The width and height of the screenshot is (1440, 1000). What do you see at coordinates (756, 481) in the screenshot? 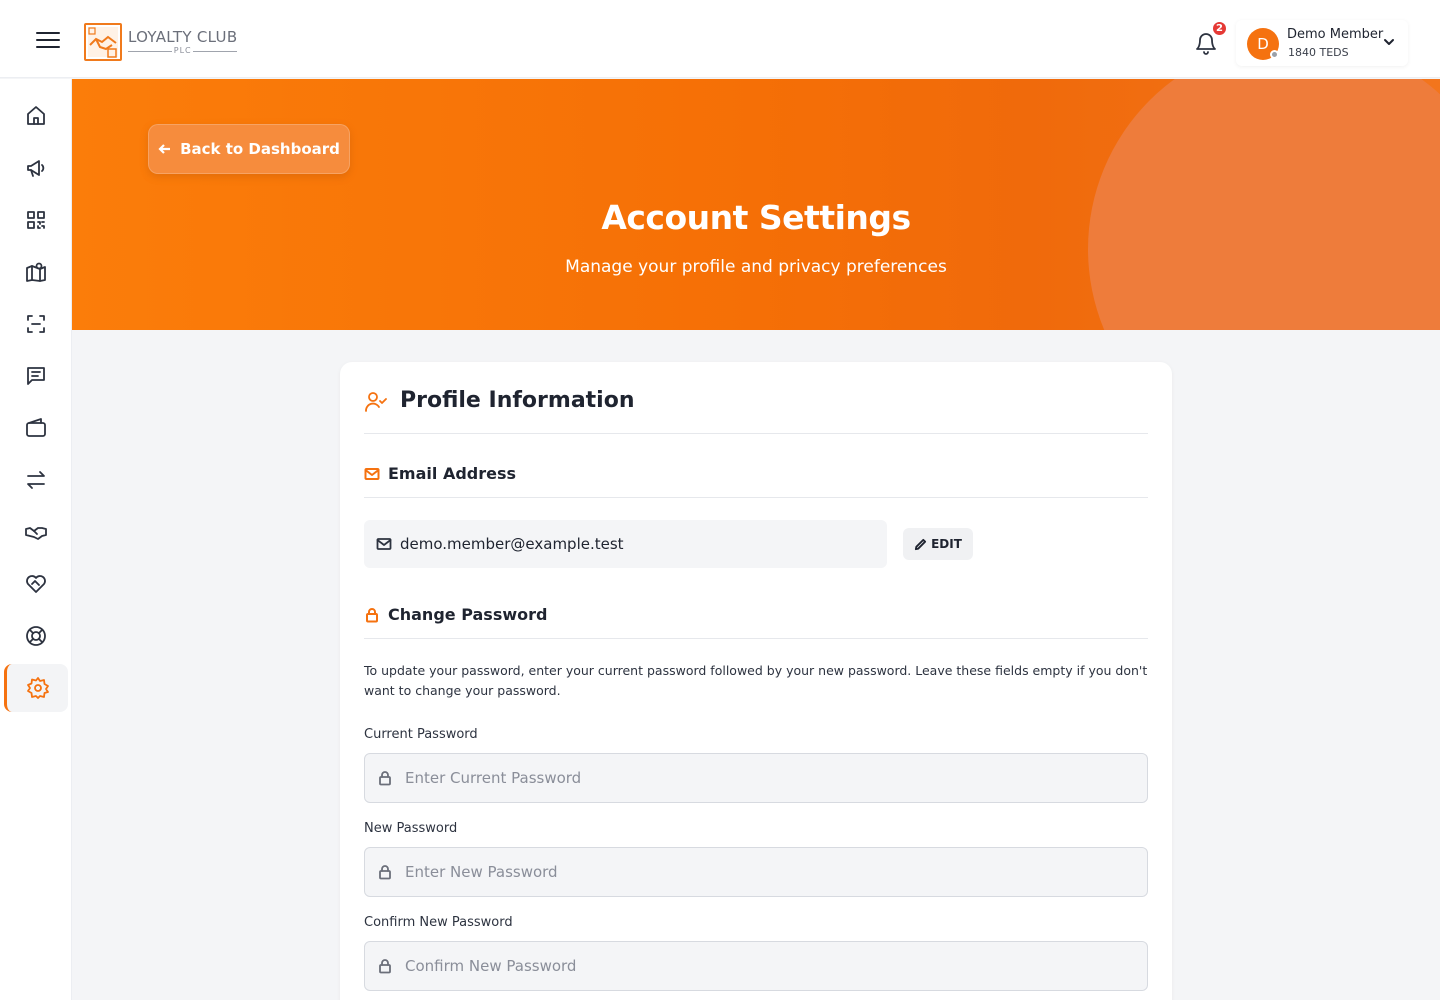
I see `email-section-header: Email Address` at bounding box center [756, 481].